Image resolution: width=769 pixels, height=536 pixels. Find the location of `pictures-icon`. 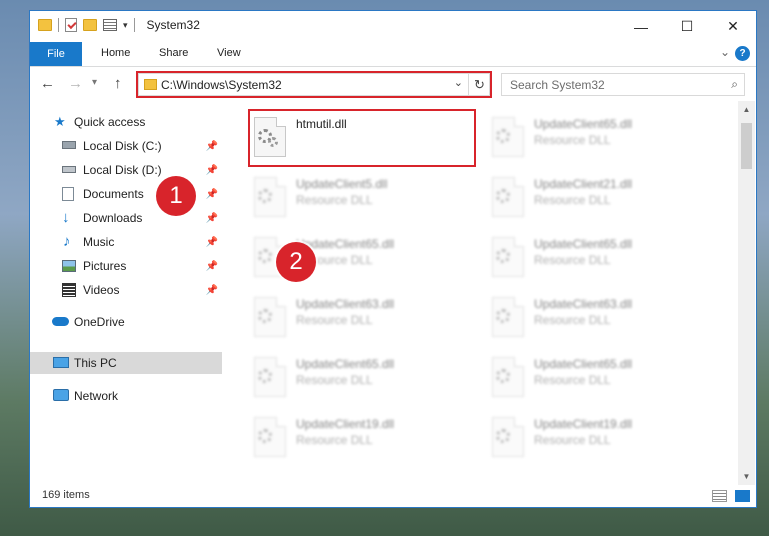

pictures-icon is located at coordinates (69, 266).